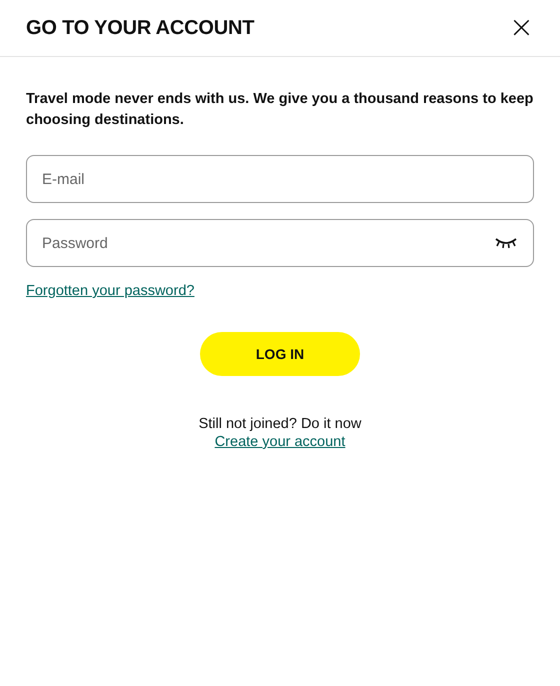  Describe the element at coordinates (506, 243) in the screenshot. I see `closed-eye-icon` at that location.